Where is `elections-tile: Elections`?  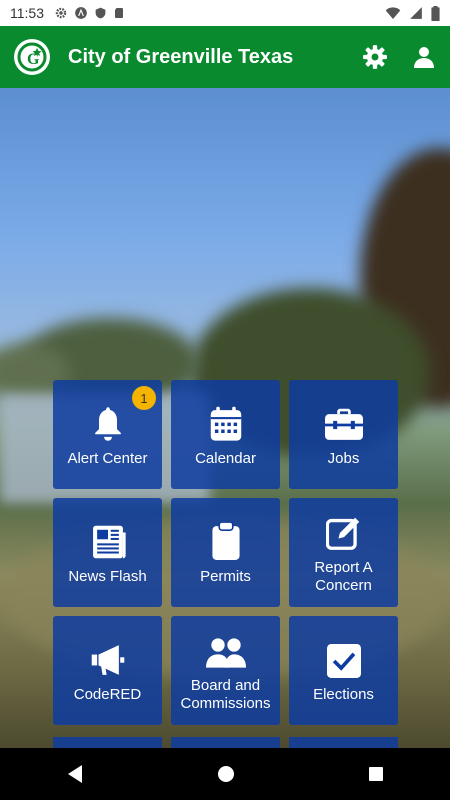
elections-tile: Elections is located at coordinates (343, 670).